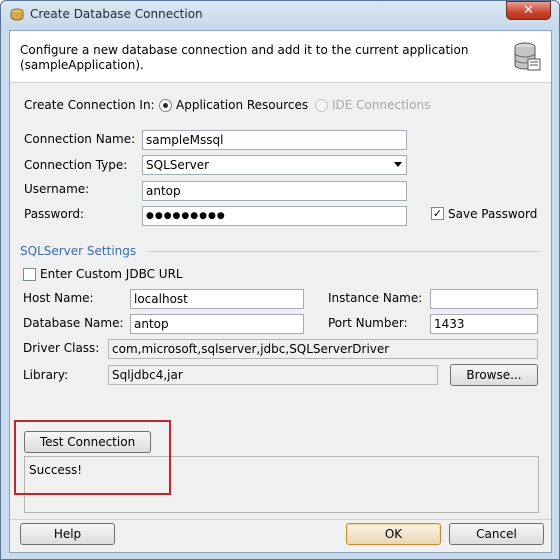 The image size is (560, 560). I want to click on close-icon: ✕, so click(528, 10).